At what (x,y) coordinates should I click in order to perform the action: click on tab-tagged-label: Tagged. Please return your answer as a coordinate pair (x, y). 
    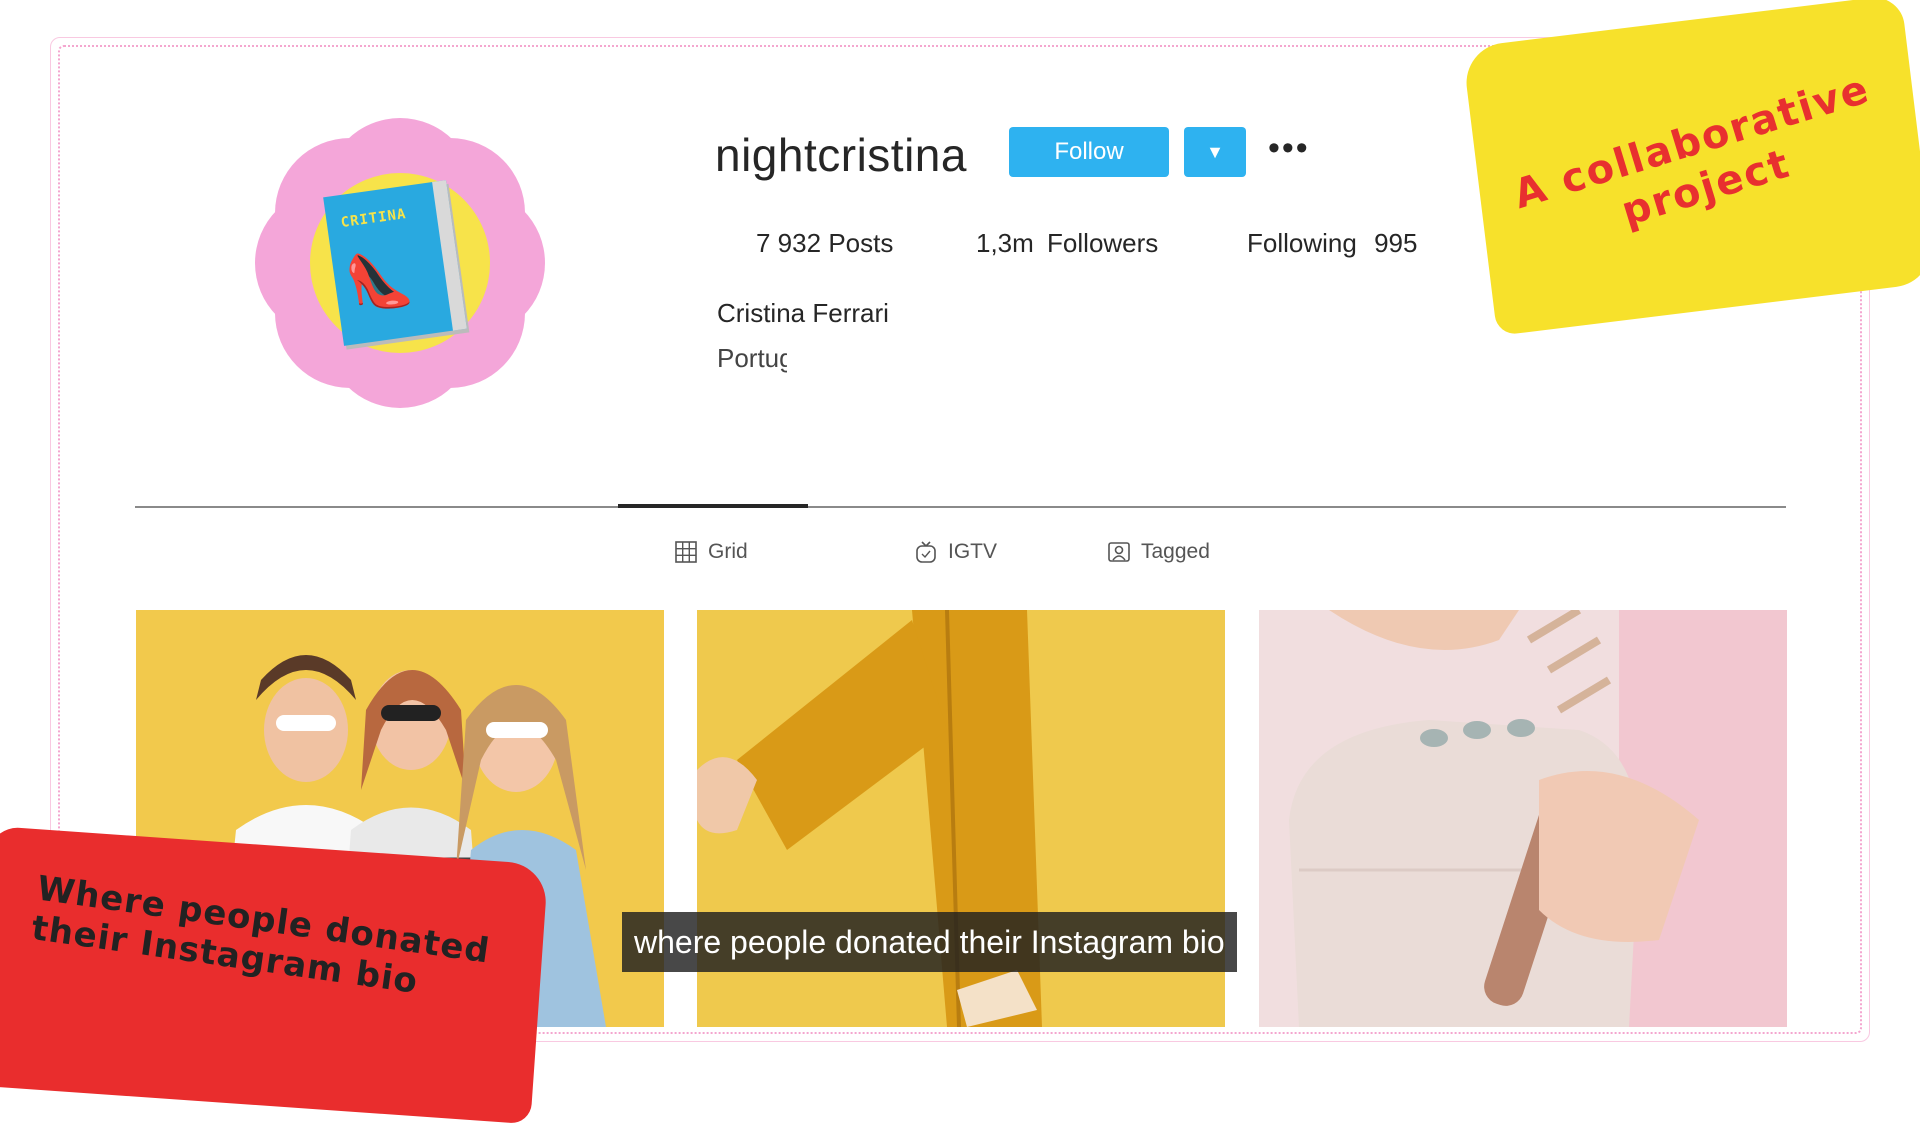
    Looking at the image, I should click on (1175, 551).